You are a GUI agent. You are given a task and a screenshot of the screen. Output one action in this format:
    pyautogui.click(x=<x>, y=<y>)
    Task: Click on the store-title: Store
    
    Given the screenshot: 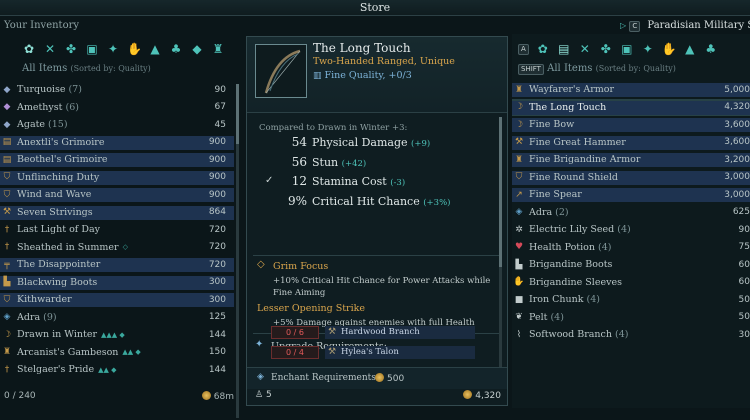 What is the action you would take?
    pyautogui.click(x=375, y=7)
    